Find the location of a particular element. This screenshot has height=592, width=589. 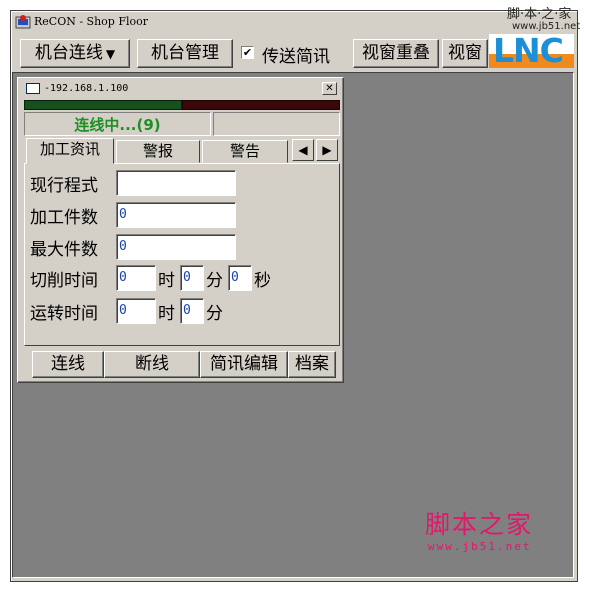

progress-remaining is located at coordinates (261, 105).